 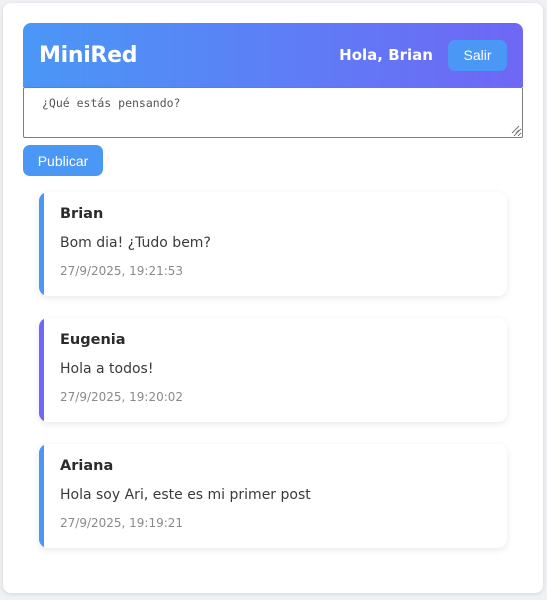 I want to click on user-area: Hola, Brian Salir, so click(x=423, y=55).